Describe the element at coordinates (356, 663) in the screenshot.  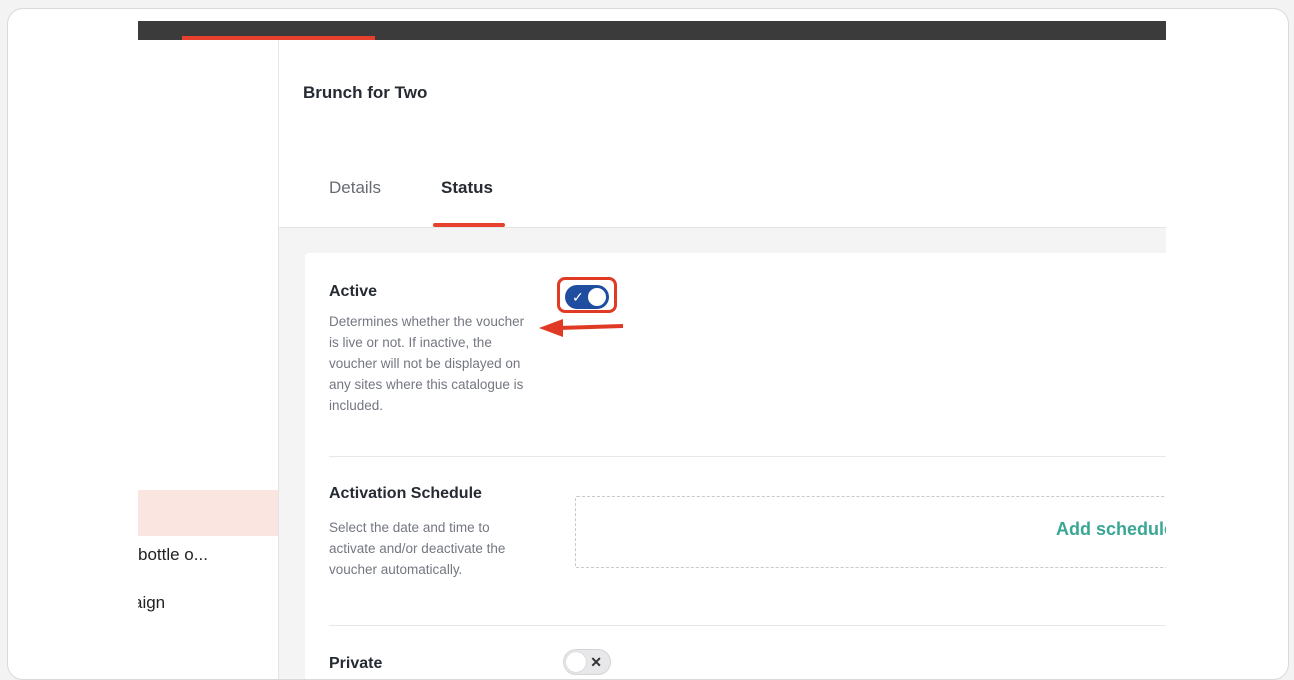
I see `private-setting-title: Private` at that location.